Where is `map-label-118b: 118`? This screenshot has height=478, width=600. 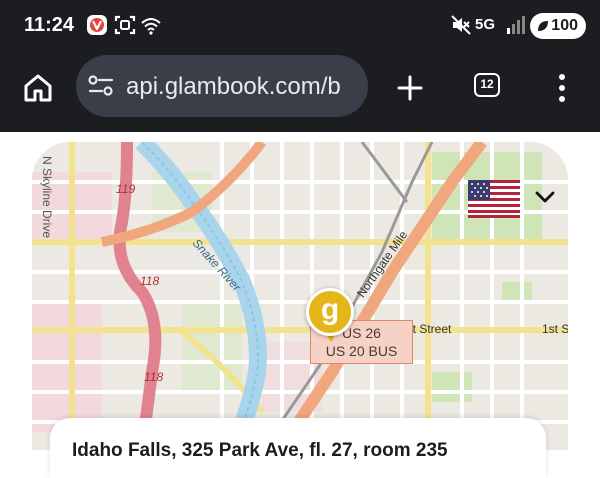 map-label-118b: 118 is located at coordinates (154, 377).